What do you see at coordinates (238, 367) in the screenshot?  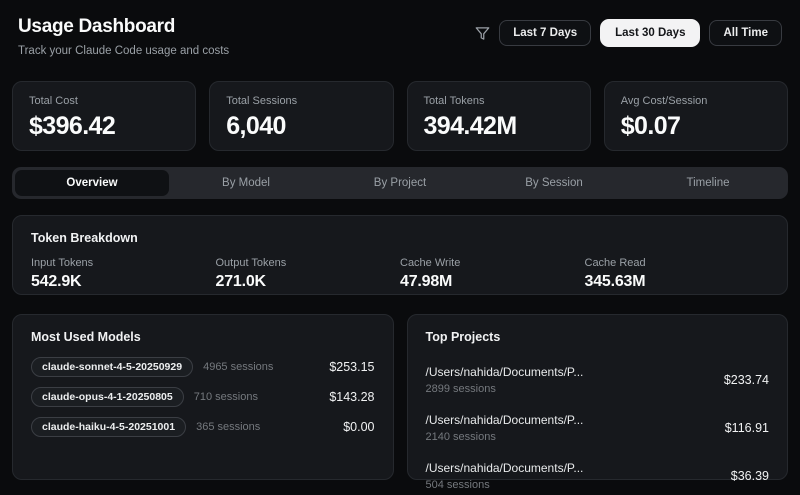 I see `model-session-count: 4965 sessions` at bounding box center [238, 367].